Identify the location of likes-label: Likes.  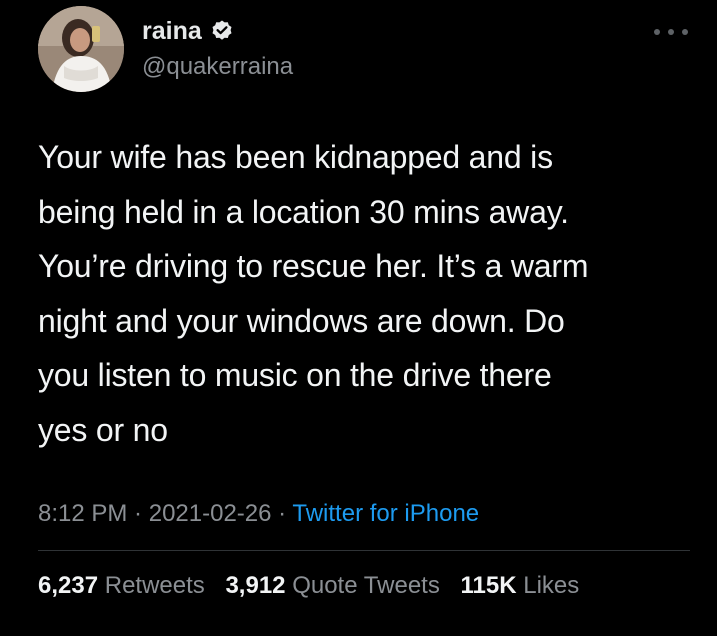
(551, 585).